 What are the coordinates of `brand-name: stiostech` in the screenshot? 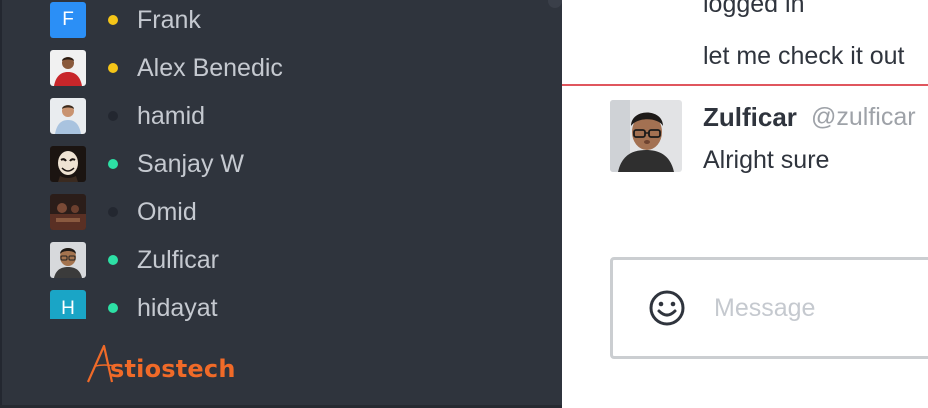 It's located at (173, 369).